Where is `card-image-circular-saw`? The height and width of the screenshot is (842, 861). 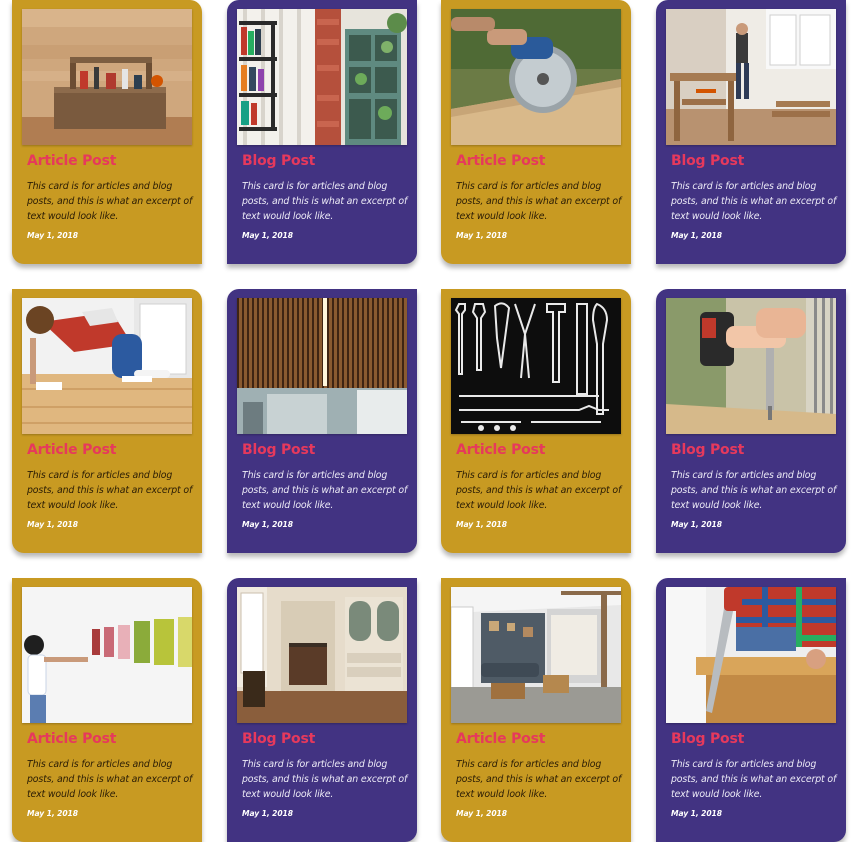 card-image-circular-saw is located at coordinates (536, 77).